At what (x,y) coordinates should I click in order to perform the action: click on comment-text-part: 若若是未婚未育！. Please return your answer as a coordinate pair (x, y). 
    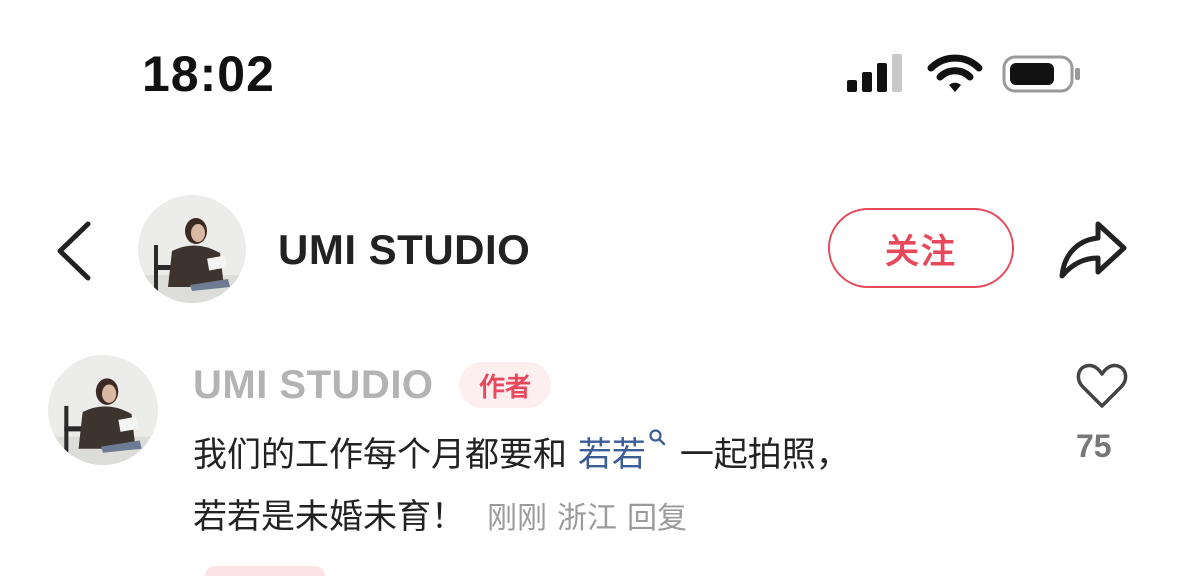
    Looking at the image, I should click on (329, 517).